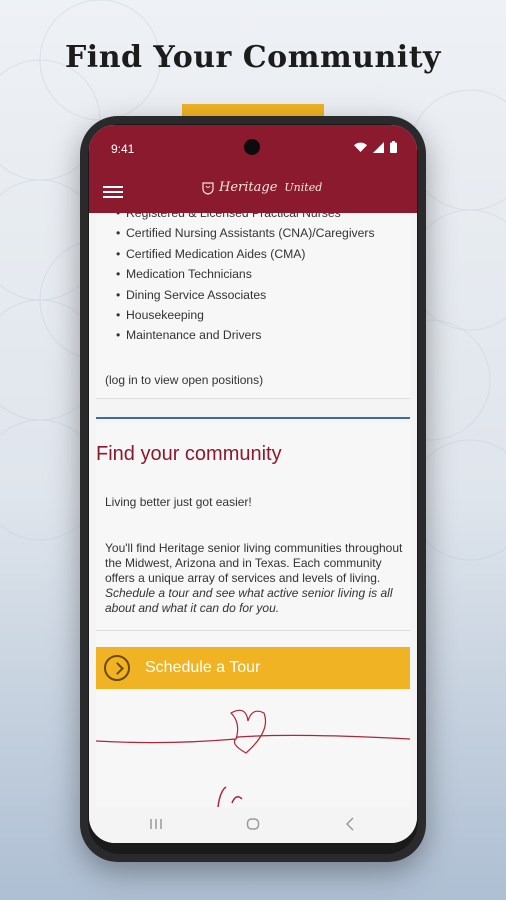 The width and height of the screenshot is (506, 900). I want to click on chevron-right-circle-icon, so click(117, 668).